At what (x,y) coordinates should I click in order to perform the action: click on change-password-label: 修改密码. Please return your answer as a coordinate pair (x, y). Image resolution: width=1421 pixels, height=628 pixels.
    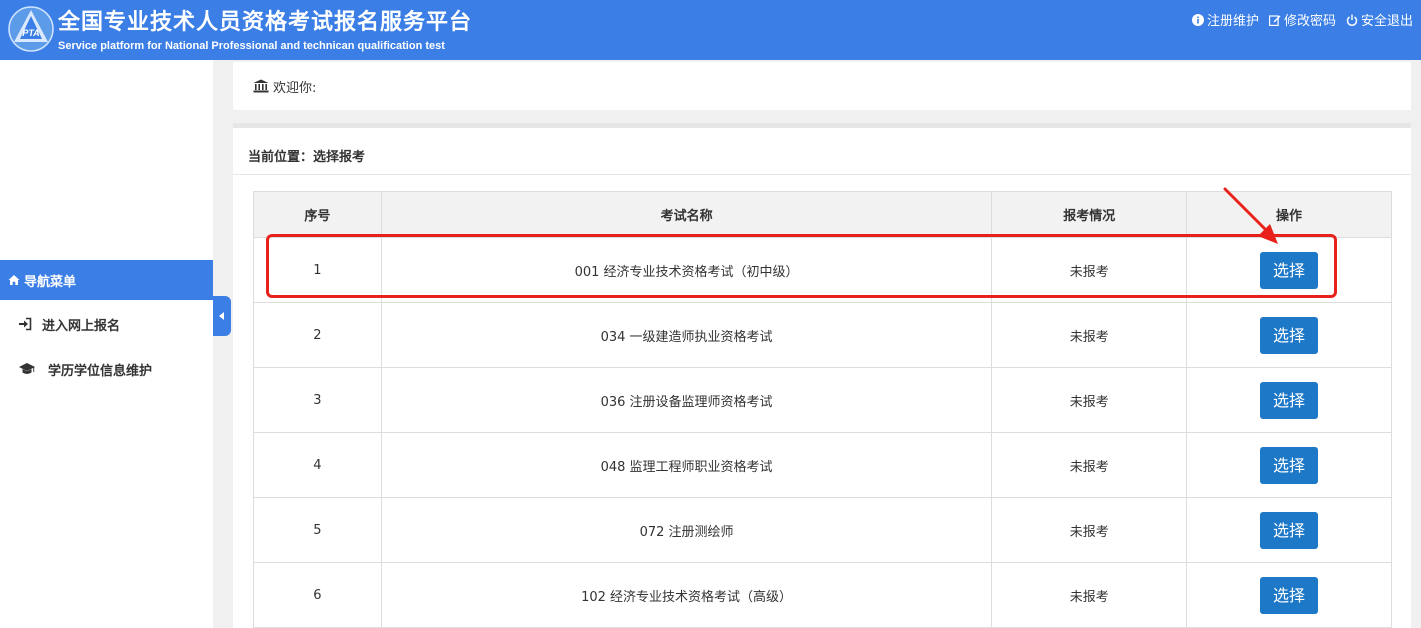
    Looking at the image, I should click on (1309, 21).